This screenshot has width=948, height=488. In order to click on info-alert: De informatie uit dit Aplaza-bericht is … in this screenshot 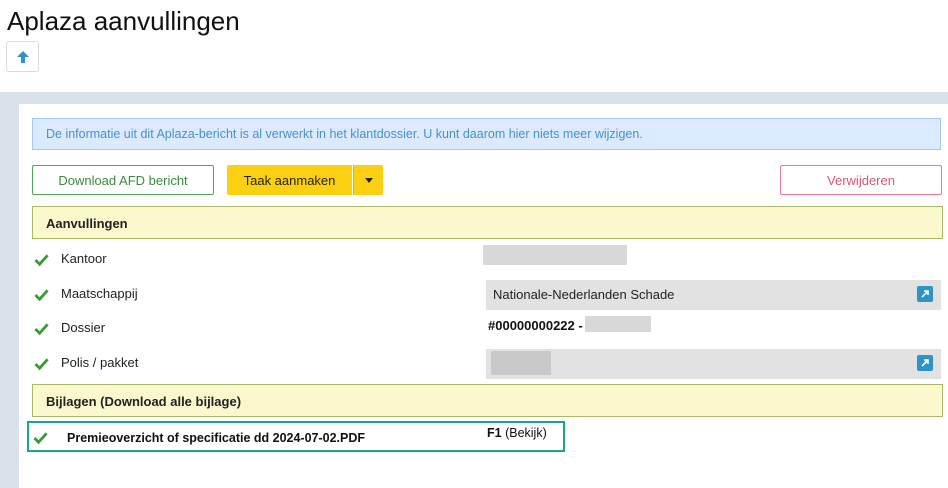, I will do `click(486, 134)`.